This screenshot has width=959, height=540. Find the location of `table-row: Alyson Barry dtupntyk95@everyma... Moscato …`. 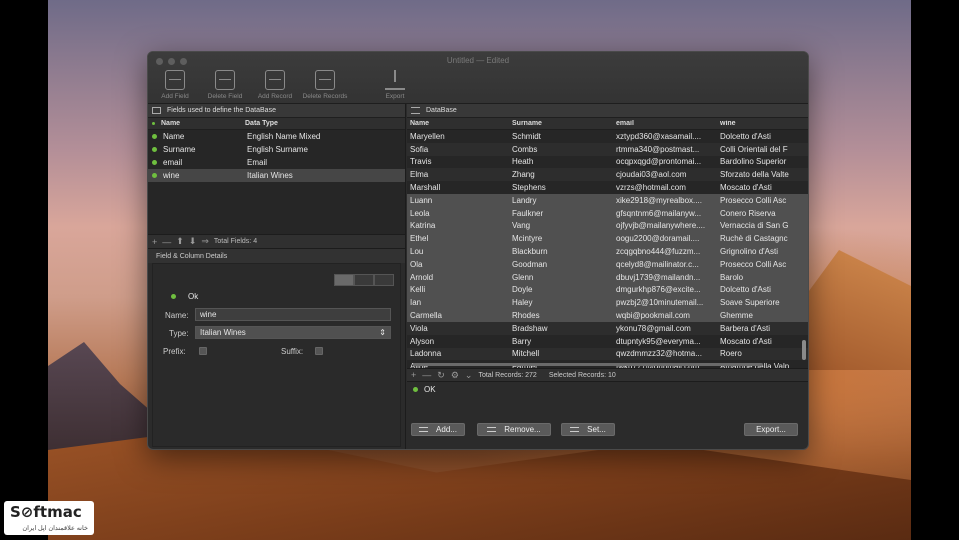

table-row: Alyson Barry dtupntyk95@everyma... Moscato … is located at coordinates (607, 341).